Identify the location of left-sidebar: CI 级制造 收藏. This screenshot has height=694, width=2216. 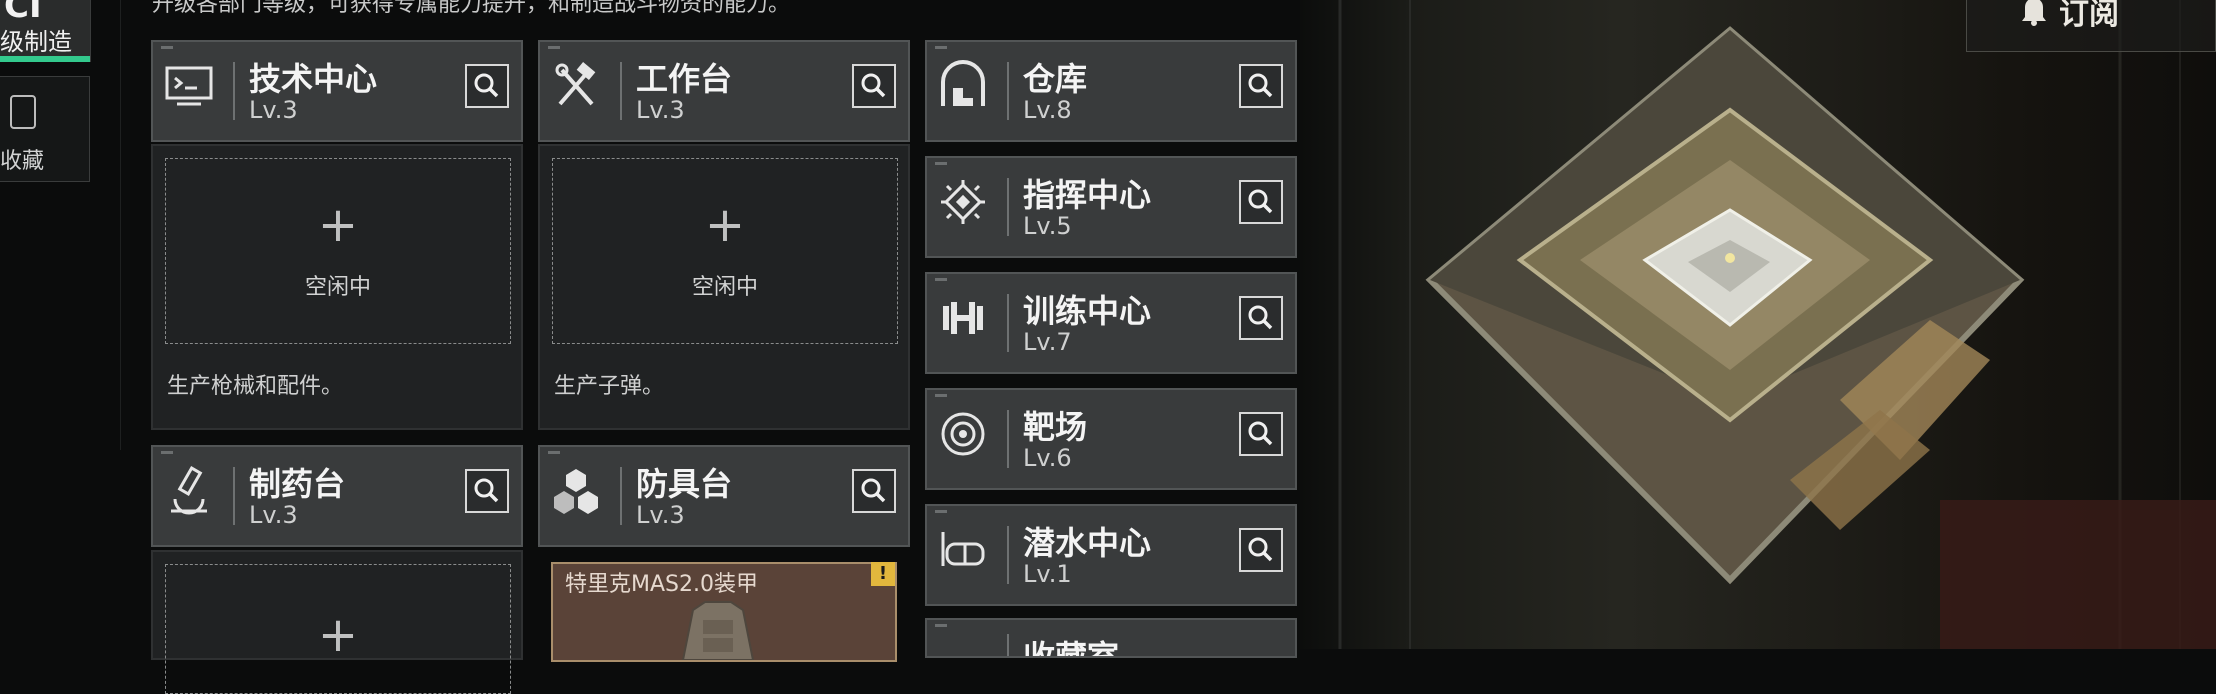
(45, 324).